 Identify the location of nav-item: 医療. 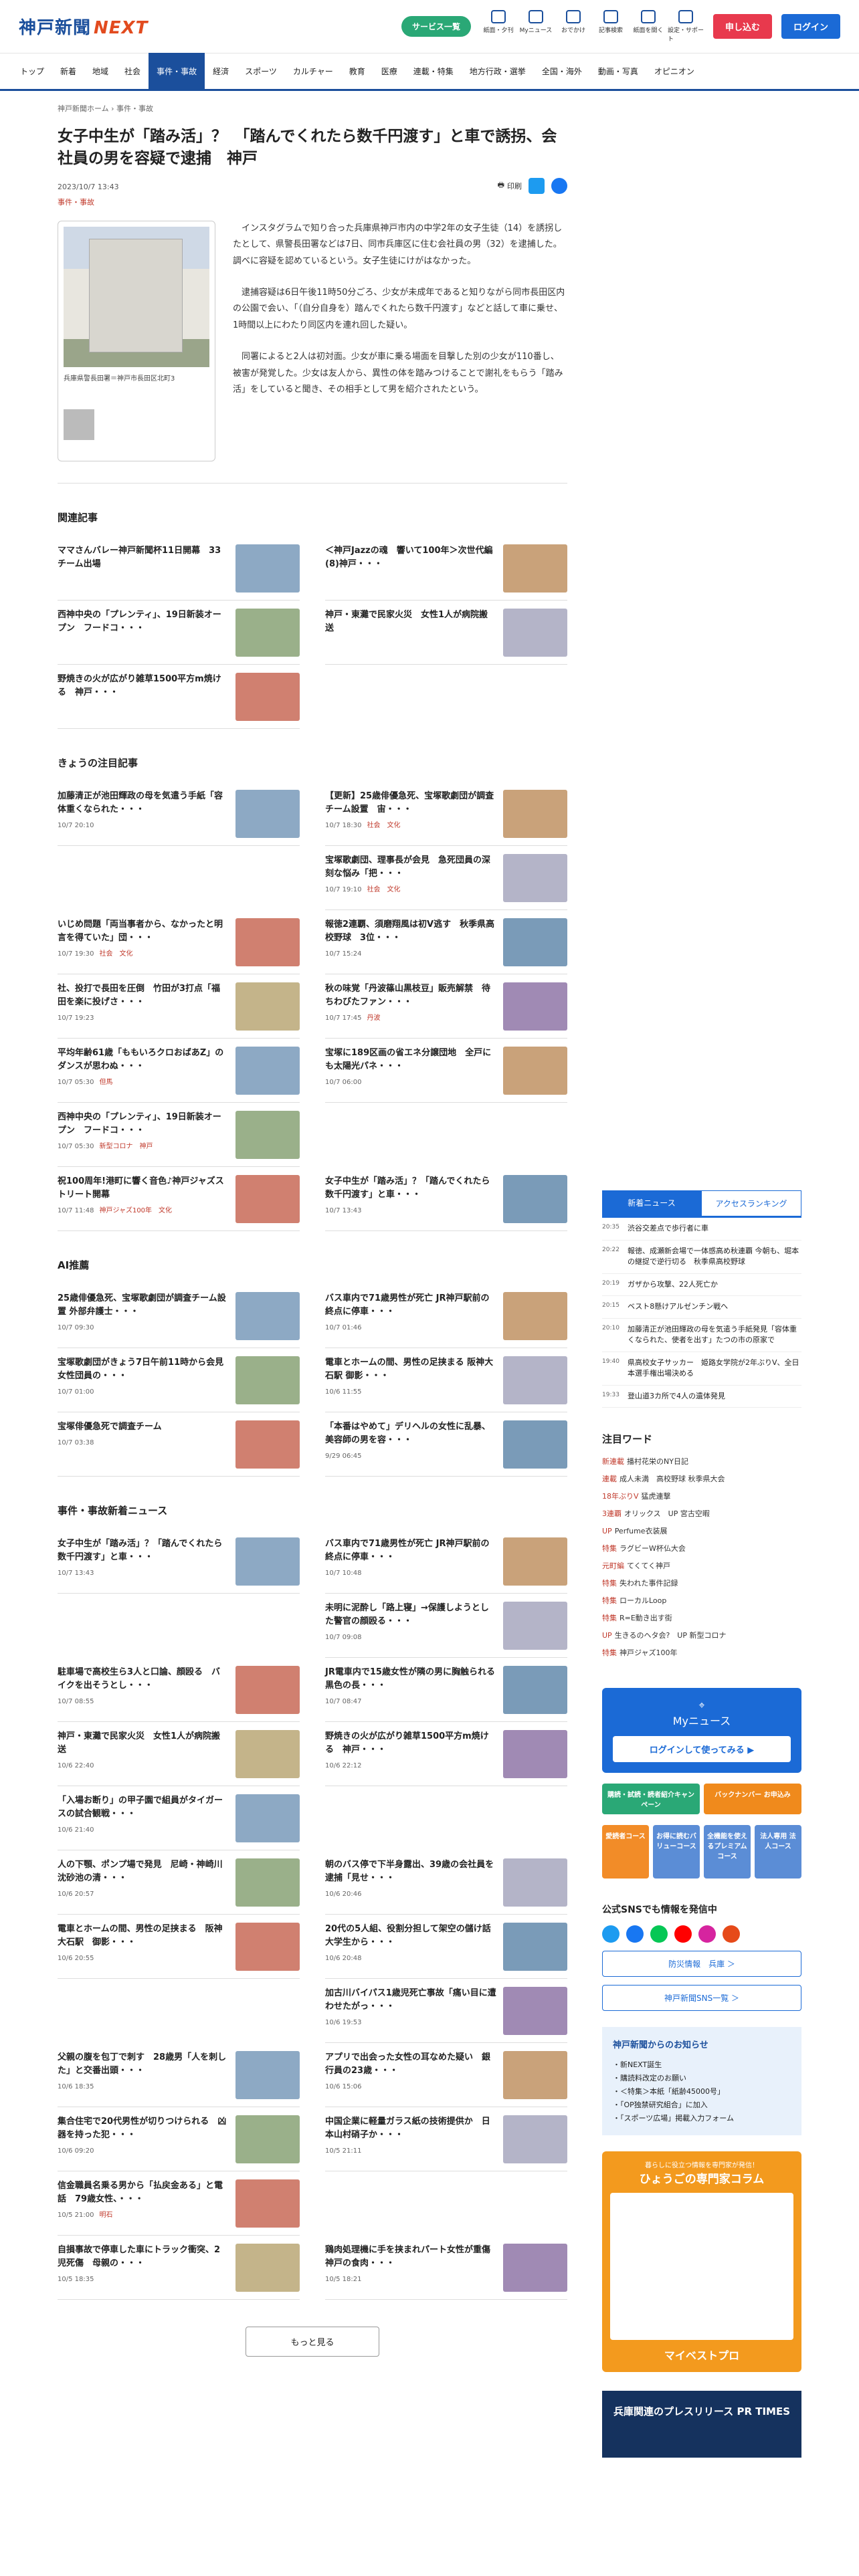
(389, 71).